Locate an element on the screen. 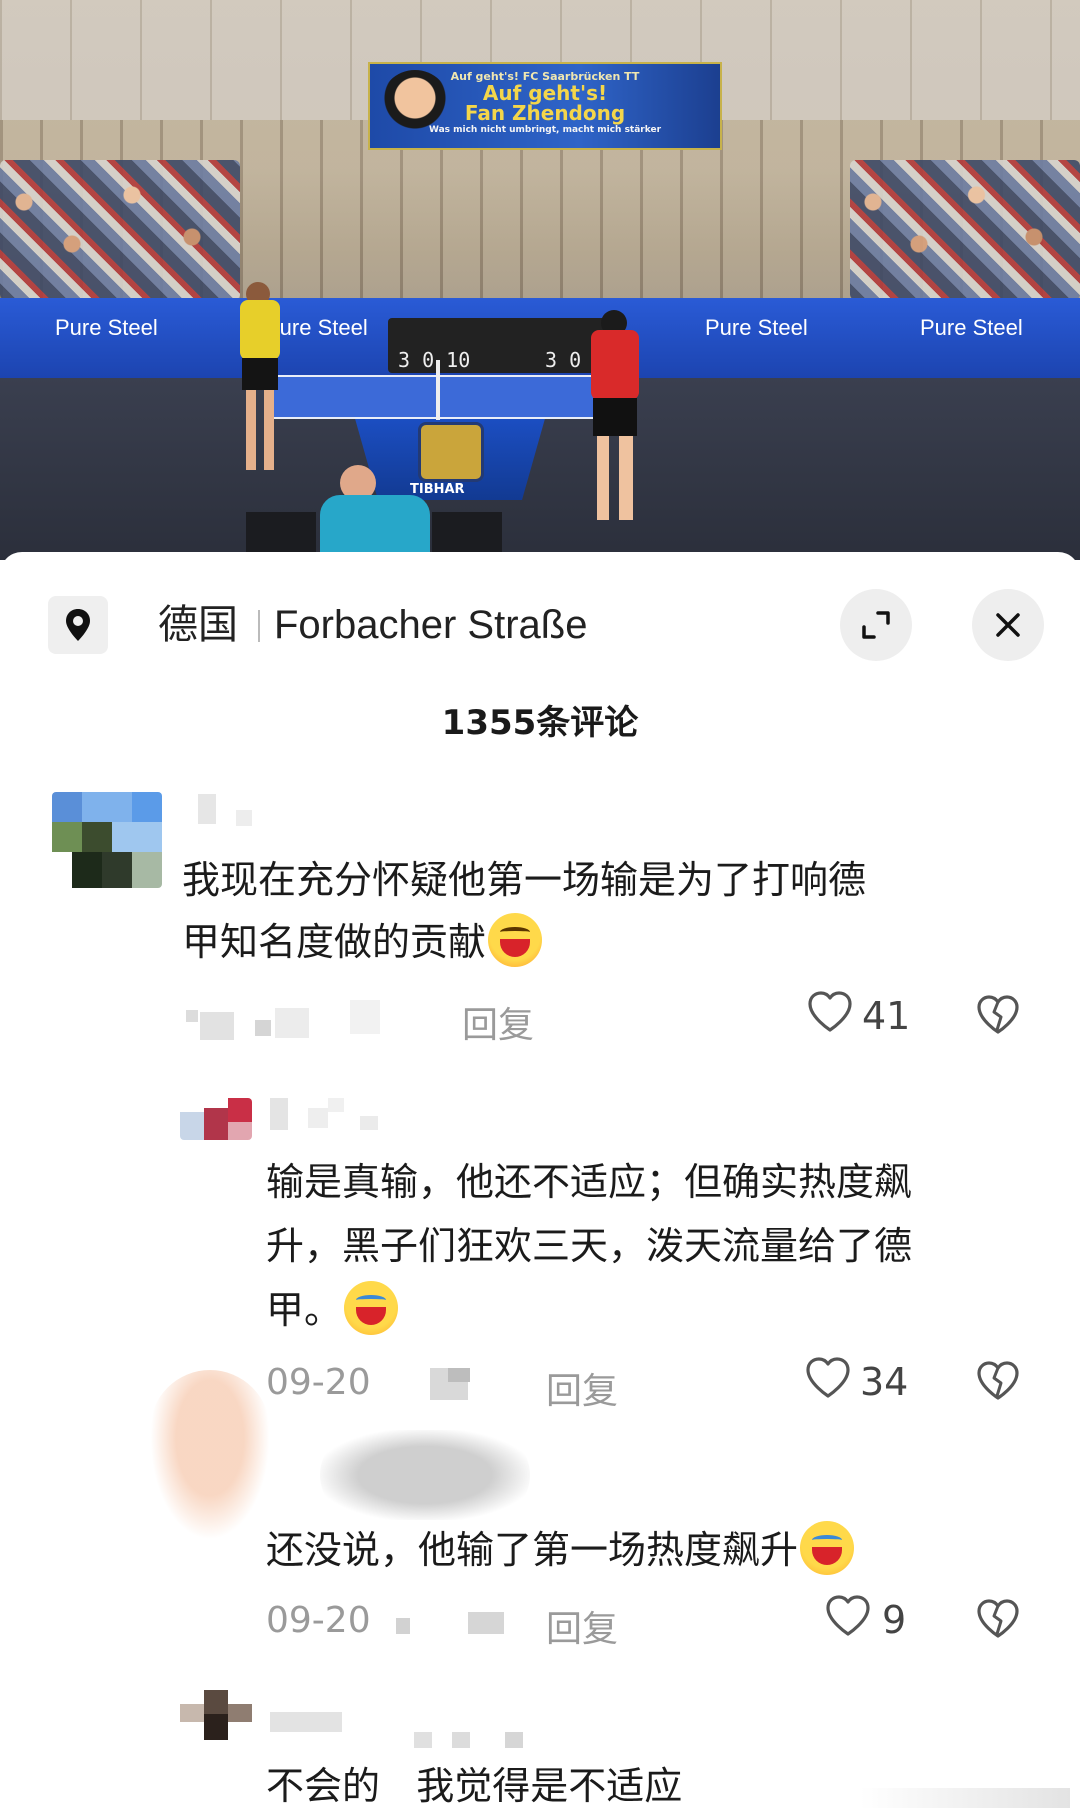  comment-text-line: 输是真输，他还不适应；但确实热度飙 is located at coordinates (589, 1182).